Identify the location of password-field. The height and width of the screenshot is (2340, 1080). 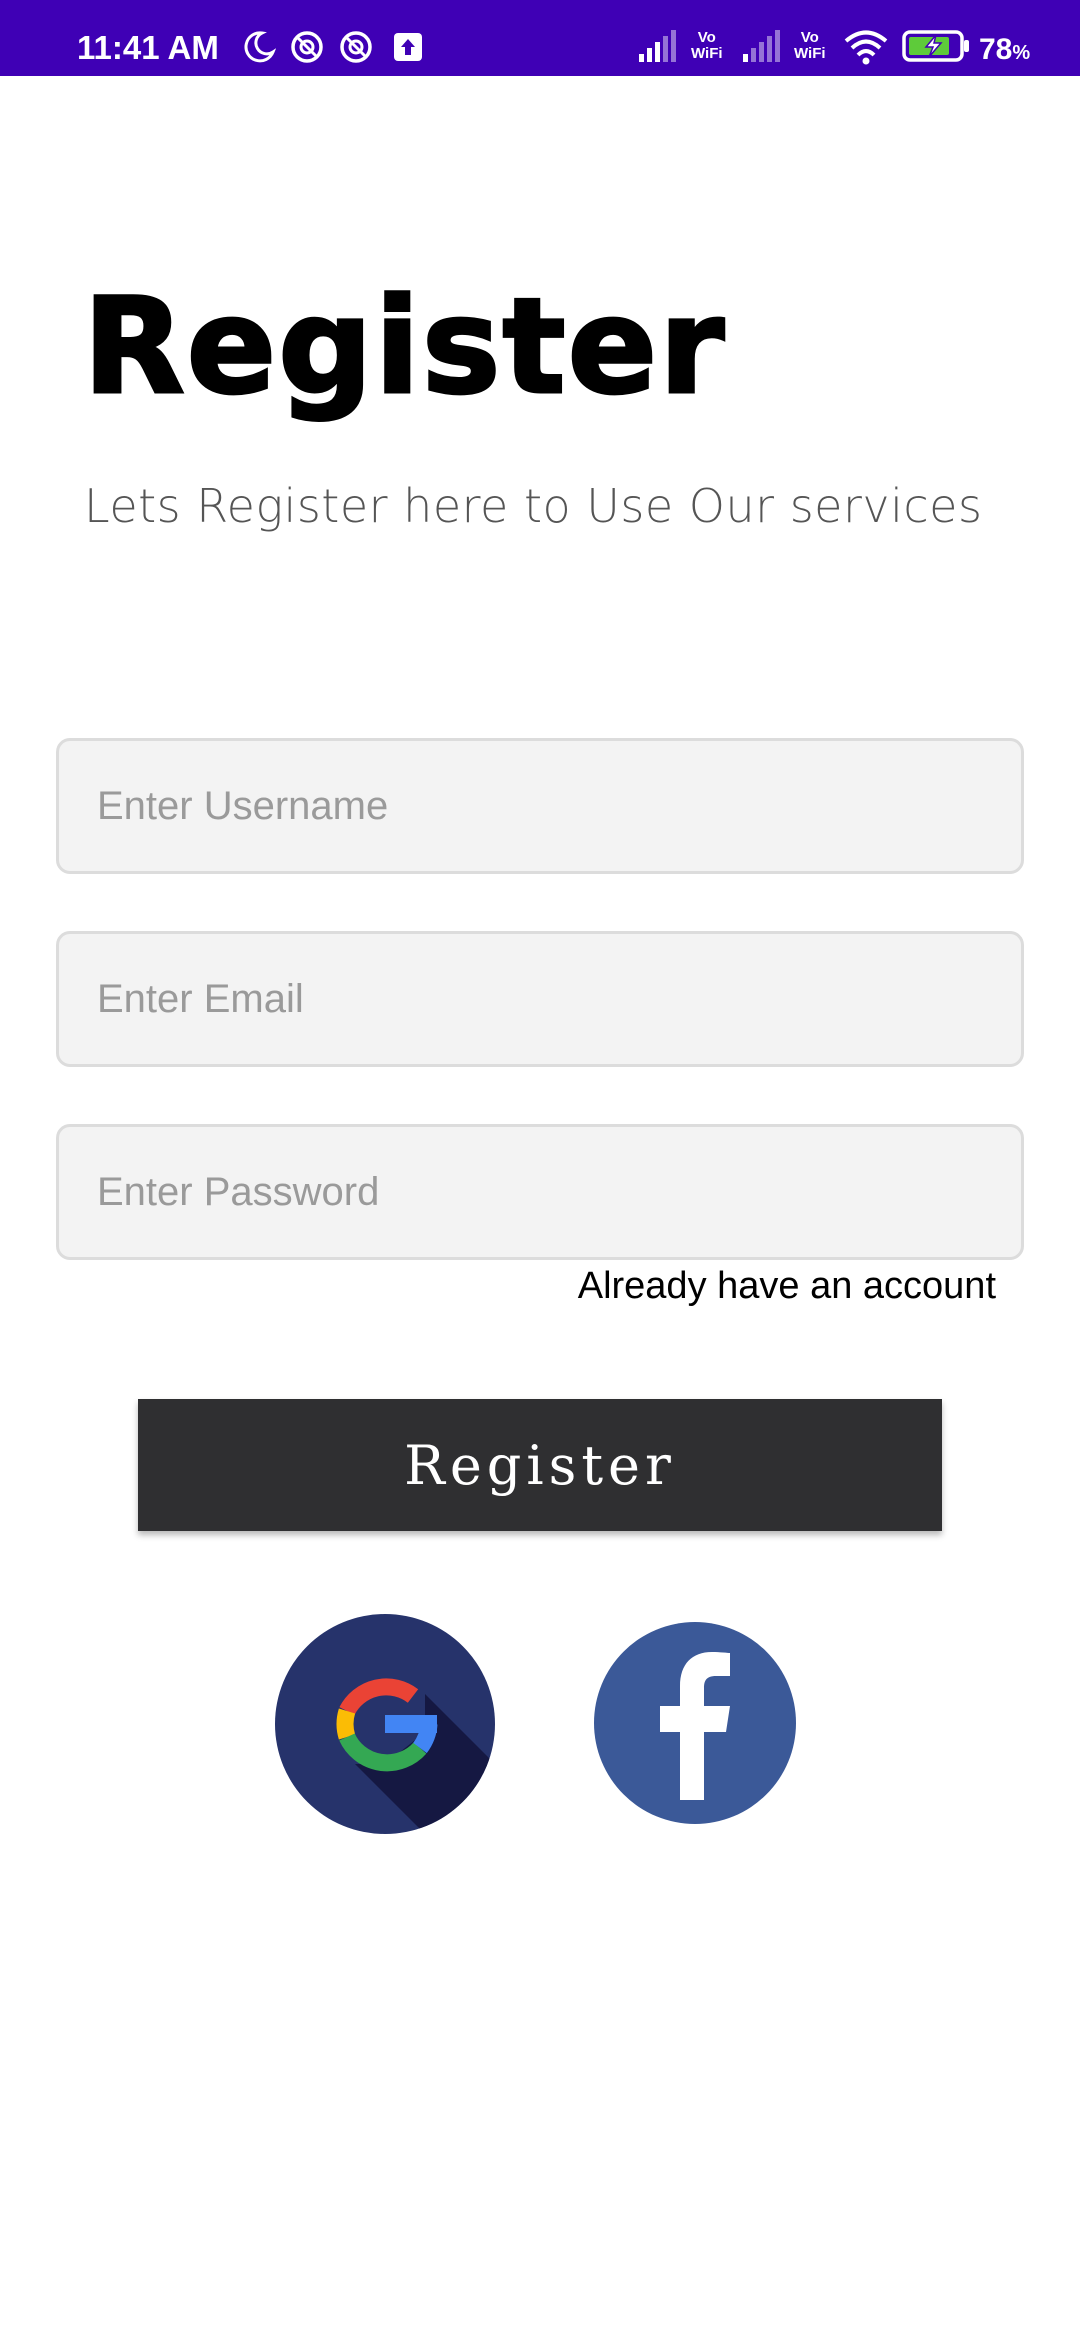
(540, 1192).